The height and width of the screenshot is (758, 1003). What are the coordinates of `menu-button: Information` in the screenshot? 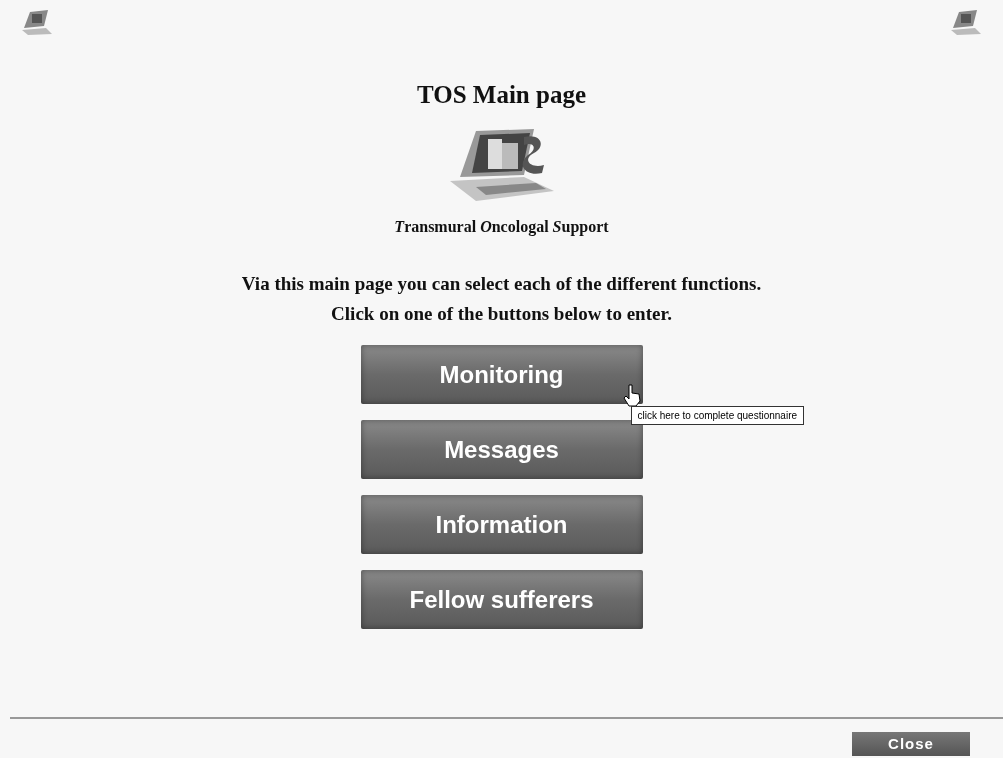 It's located at (501, 524).